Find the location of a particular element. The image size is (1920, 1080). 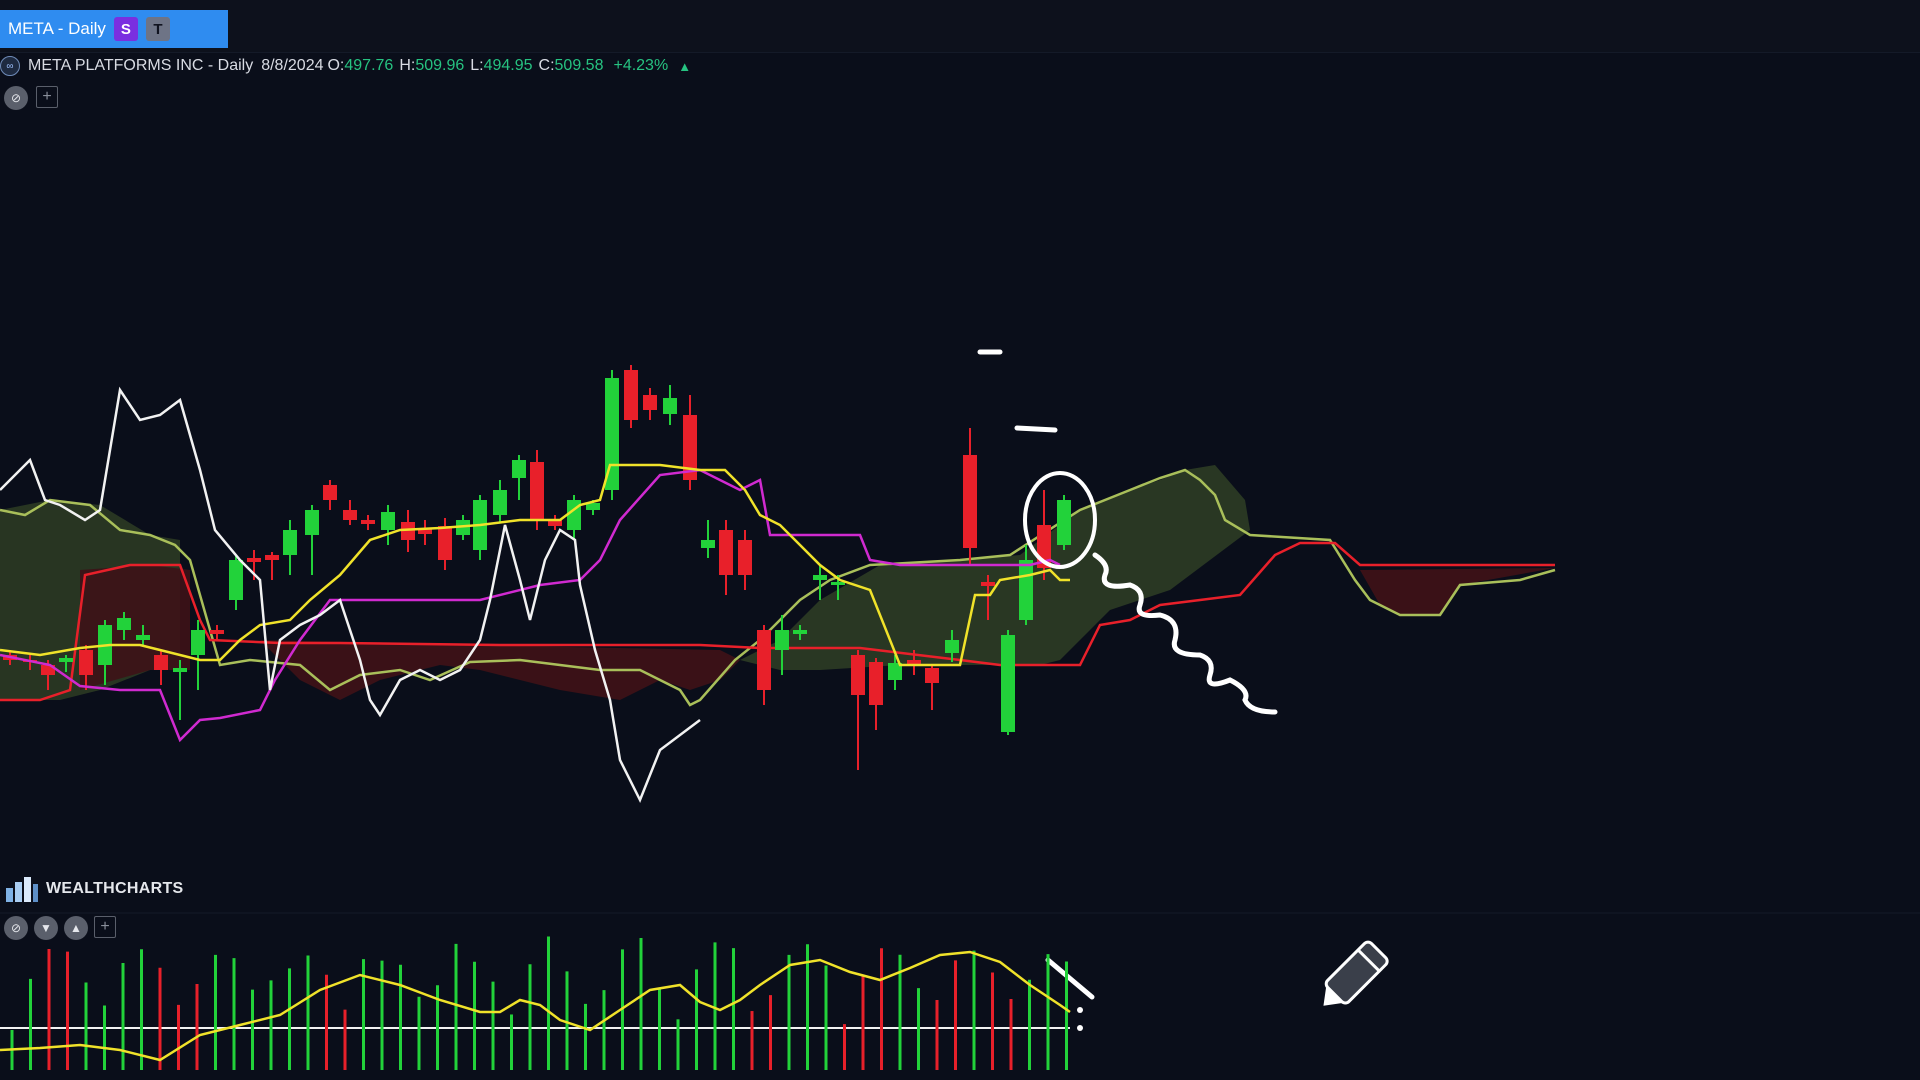

oscillator is located at coordinates (535, 1003).